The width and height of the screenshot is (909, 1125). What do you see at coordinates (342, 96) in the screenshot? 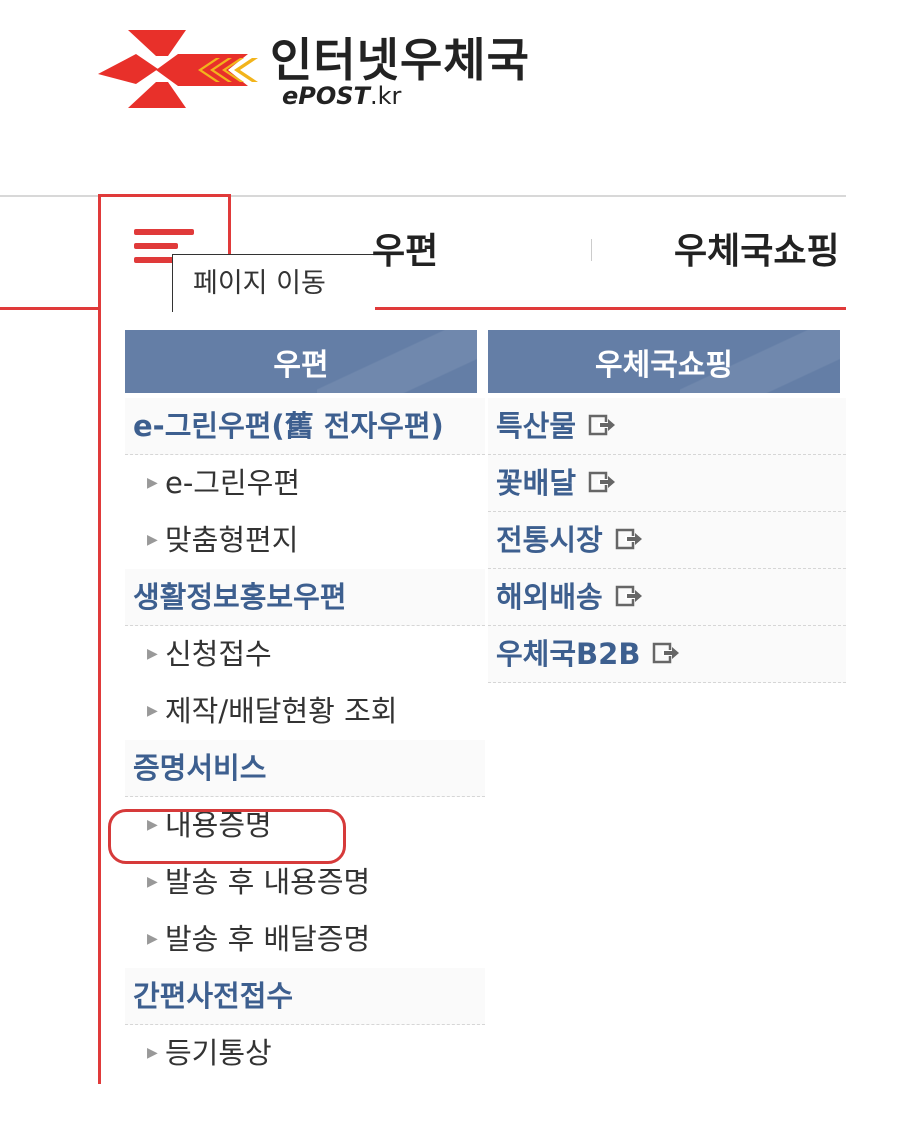
I see `logo-subtitle: ePOST.kr` at bounding box center [342, 96].